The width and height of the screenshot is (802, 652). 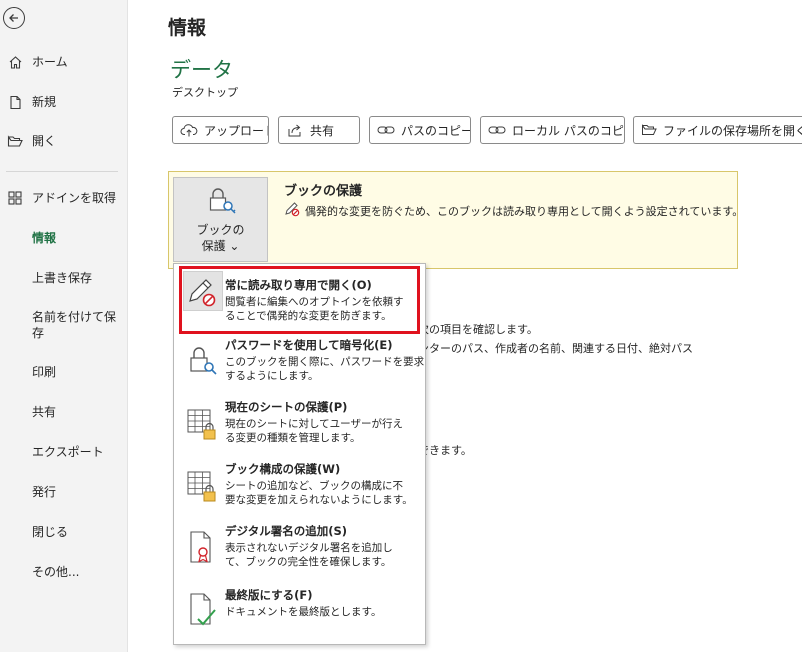 I want to click on menu-item-desc-line: 表示されないデジタル署名を追加し, so click(x=309, y=548).